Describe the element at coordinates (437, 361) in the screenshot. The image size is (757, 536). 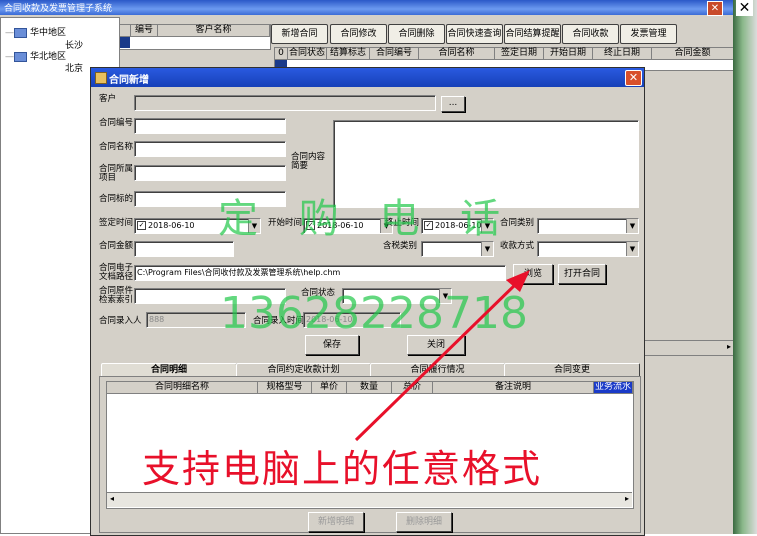
I see `arrow-line` at that location.